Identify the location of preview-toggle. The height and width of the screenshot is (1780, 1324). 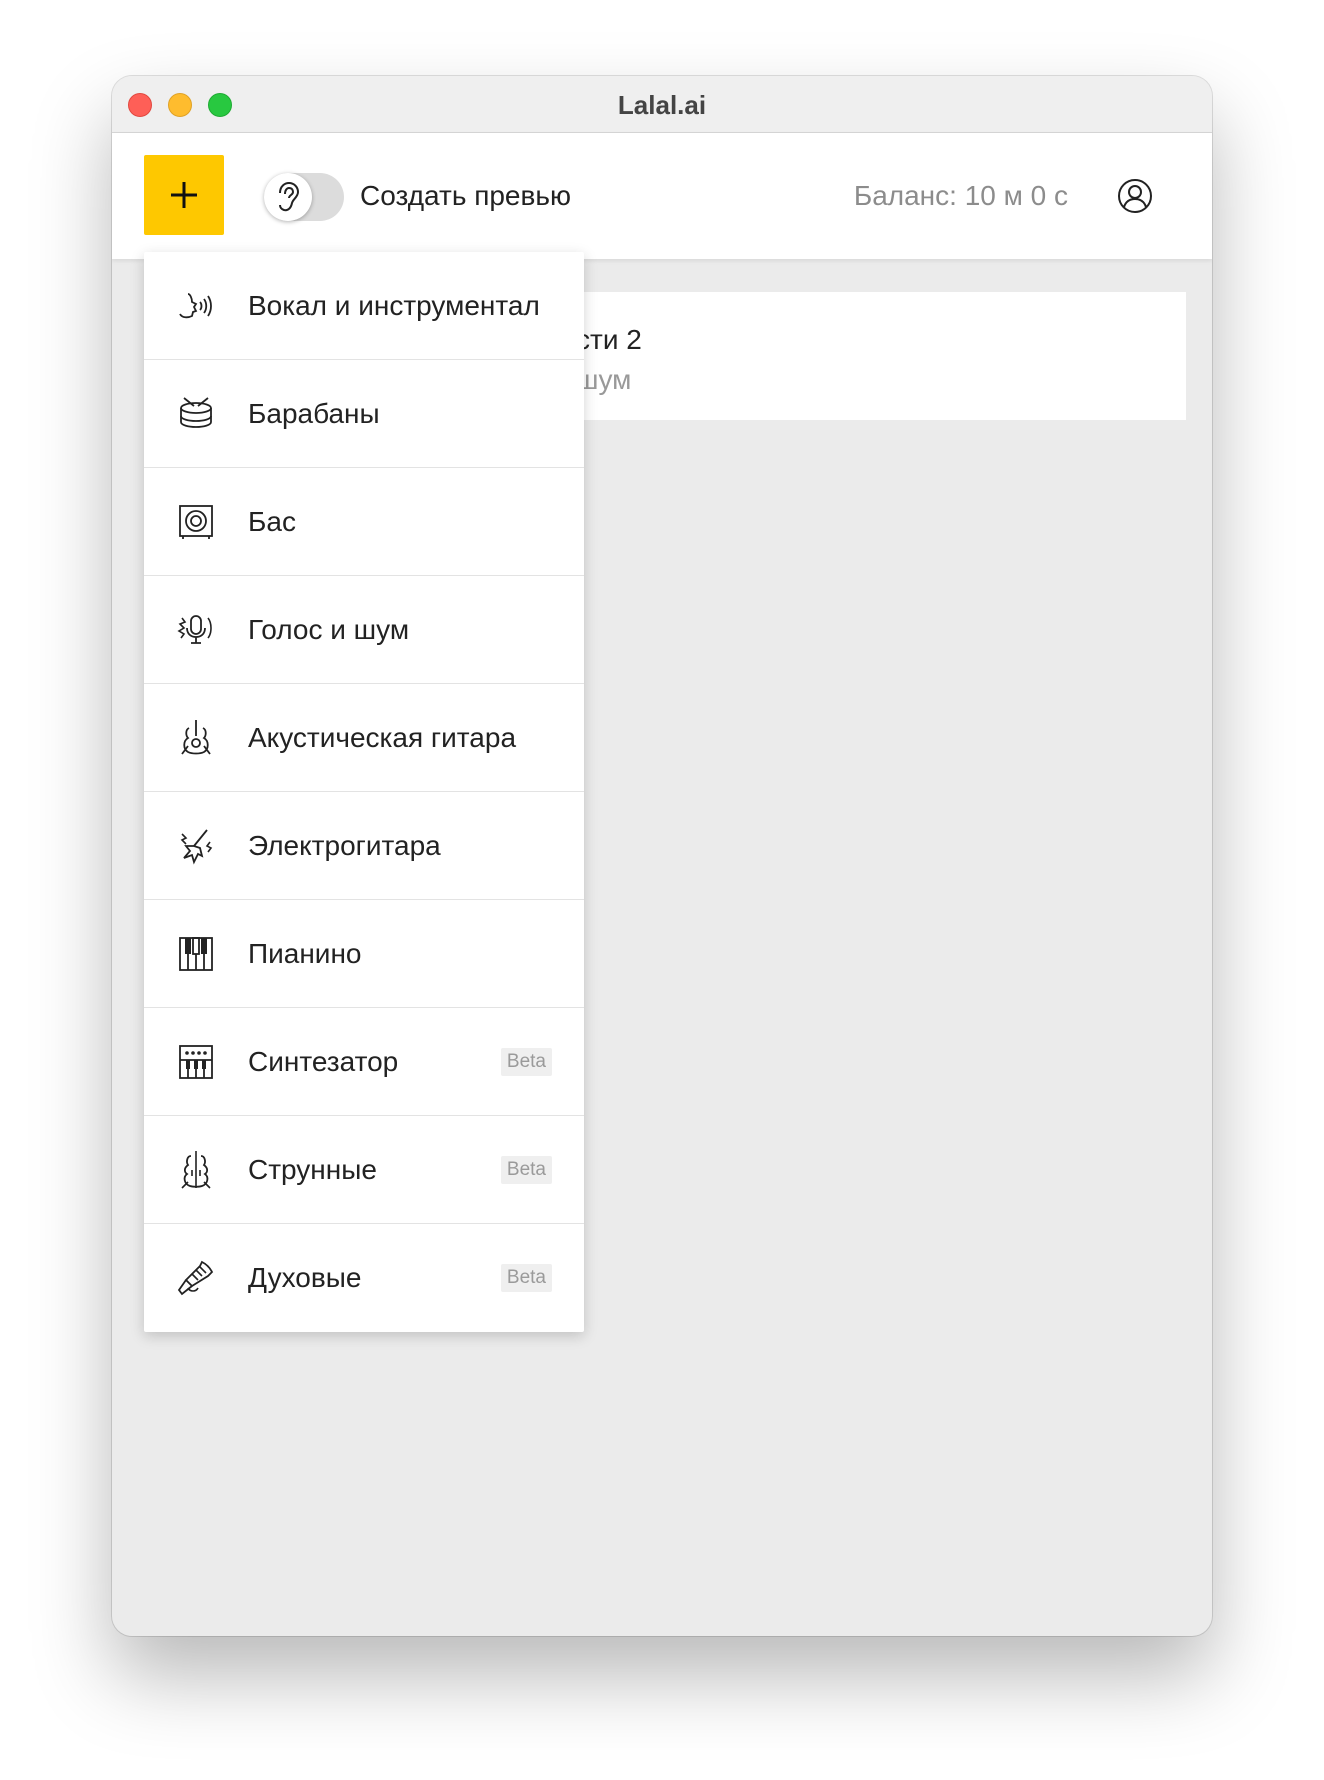
(304, 197).